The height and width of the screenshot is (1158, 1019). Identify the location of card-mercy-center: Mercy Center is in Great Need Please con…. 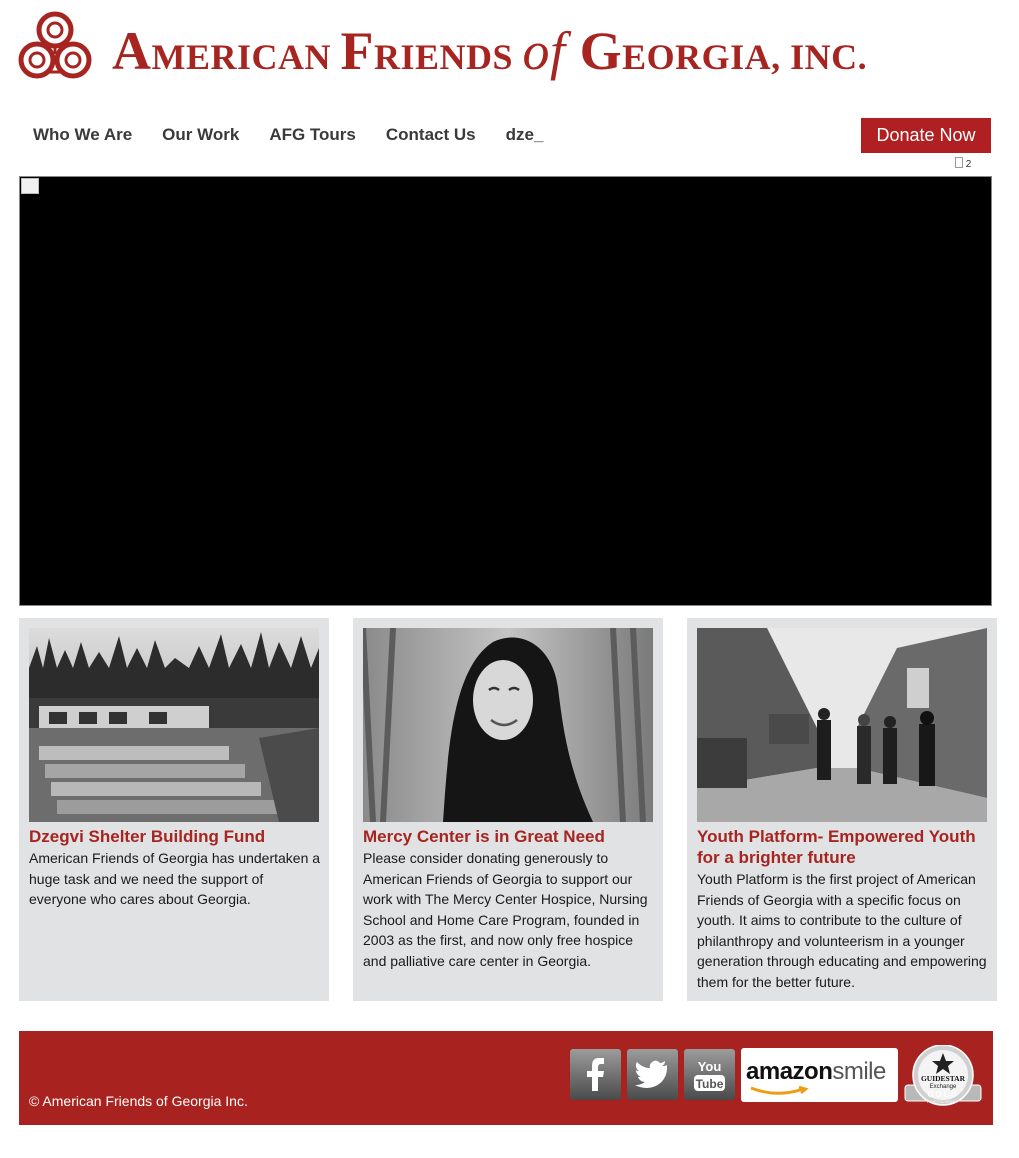
(508, 809).